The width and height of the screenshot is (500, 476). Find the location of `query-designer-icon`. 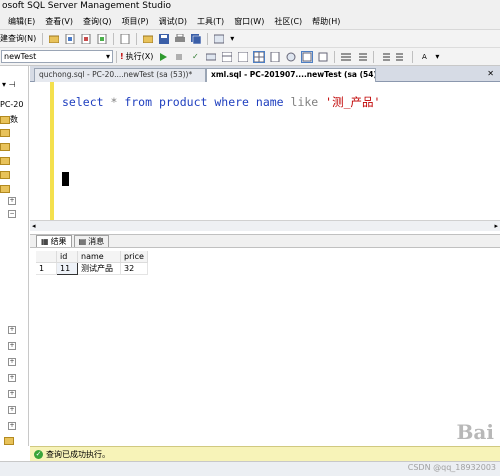

query-designer-icon is located at coordinates (227, 57).